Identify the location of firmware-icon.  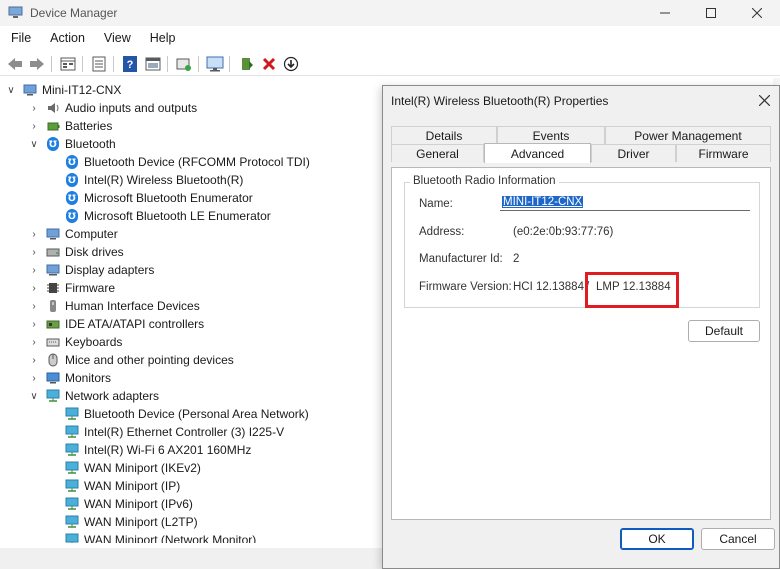
(53, 288).